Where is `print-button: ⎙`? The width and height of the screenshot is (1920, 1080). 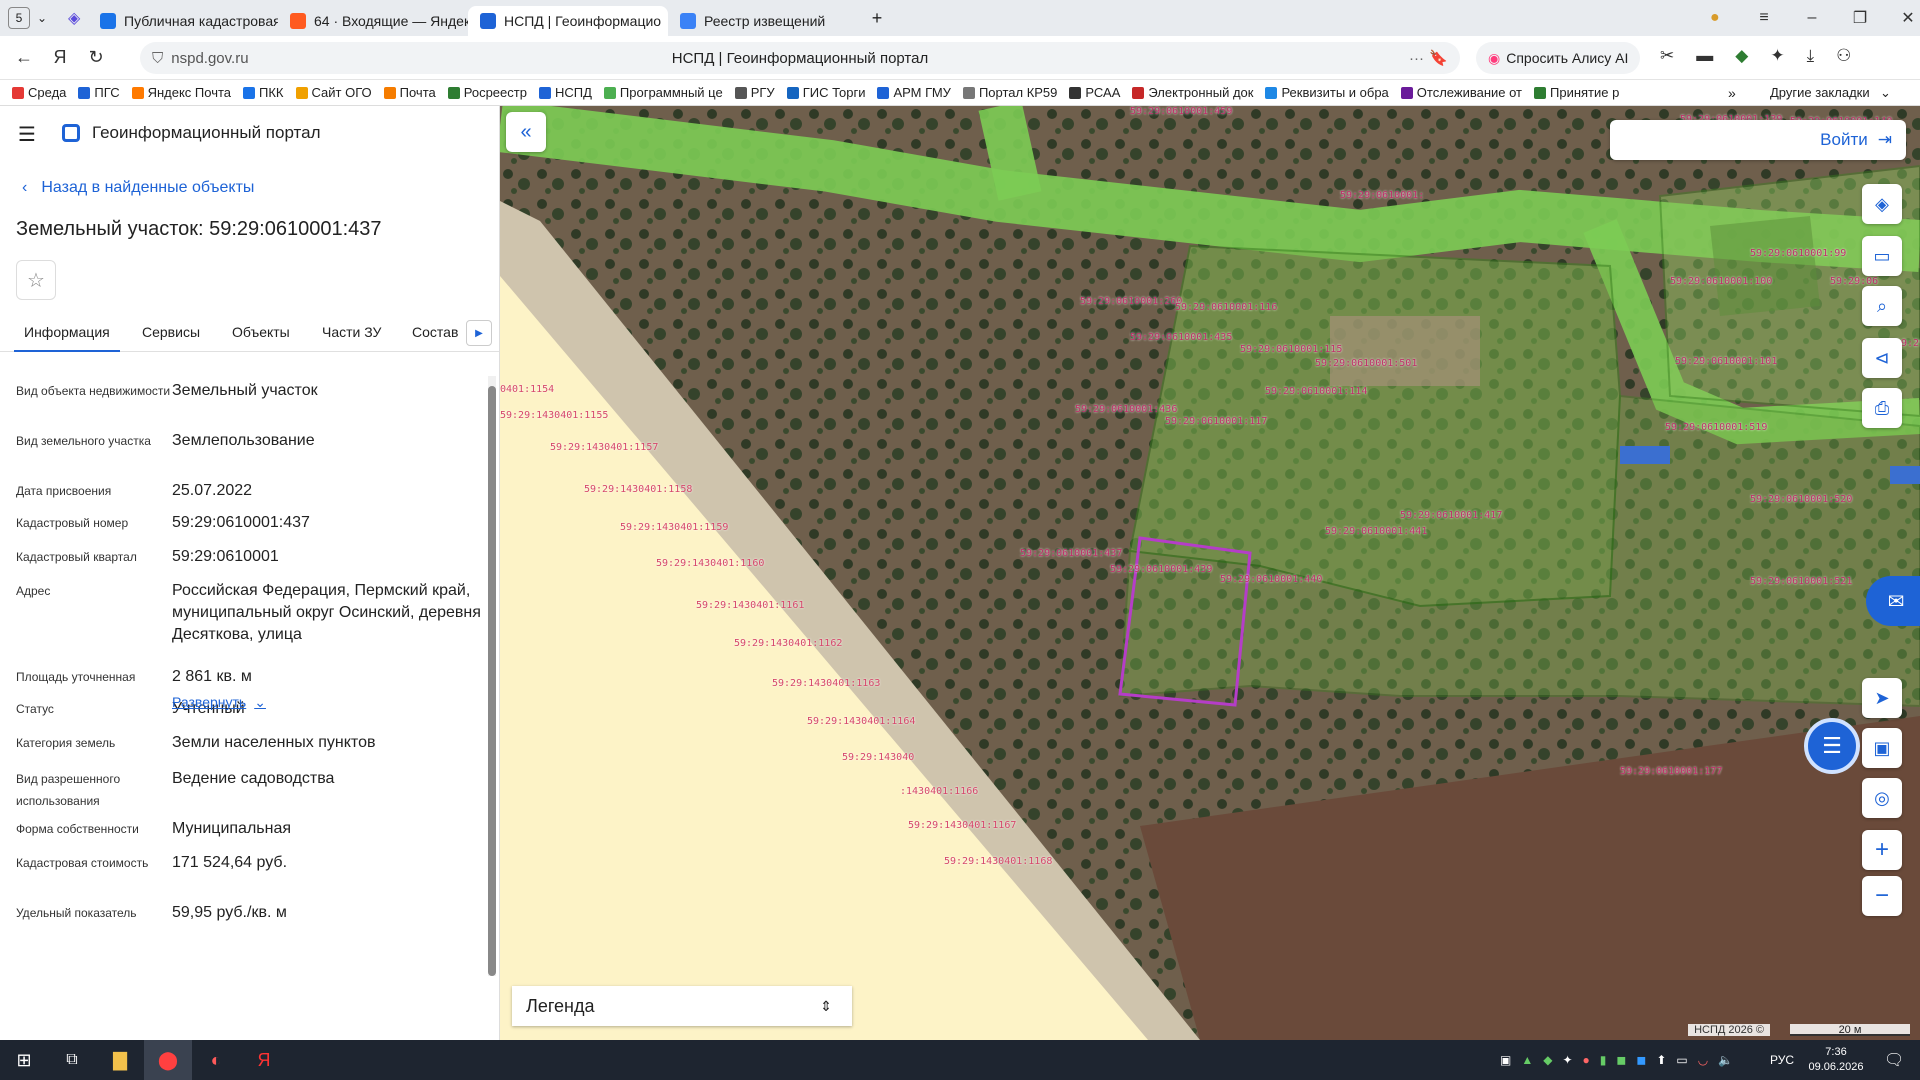 print-button: ⎙ is located at coordinates (1882, 408).